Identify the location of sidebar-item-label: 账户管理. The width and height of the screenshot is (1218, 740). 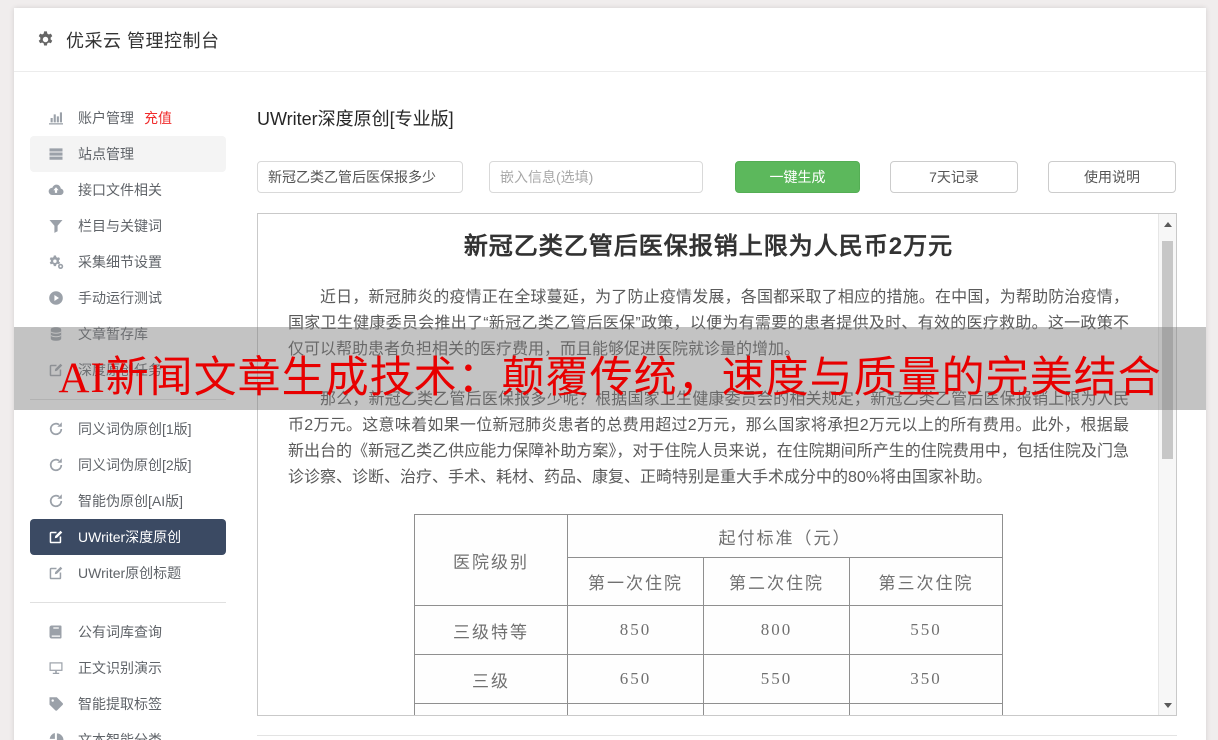
(106, 118).